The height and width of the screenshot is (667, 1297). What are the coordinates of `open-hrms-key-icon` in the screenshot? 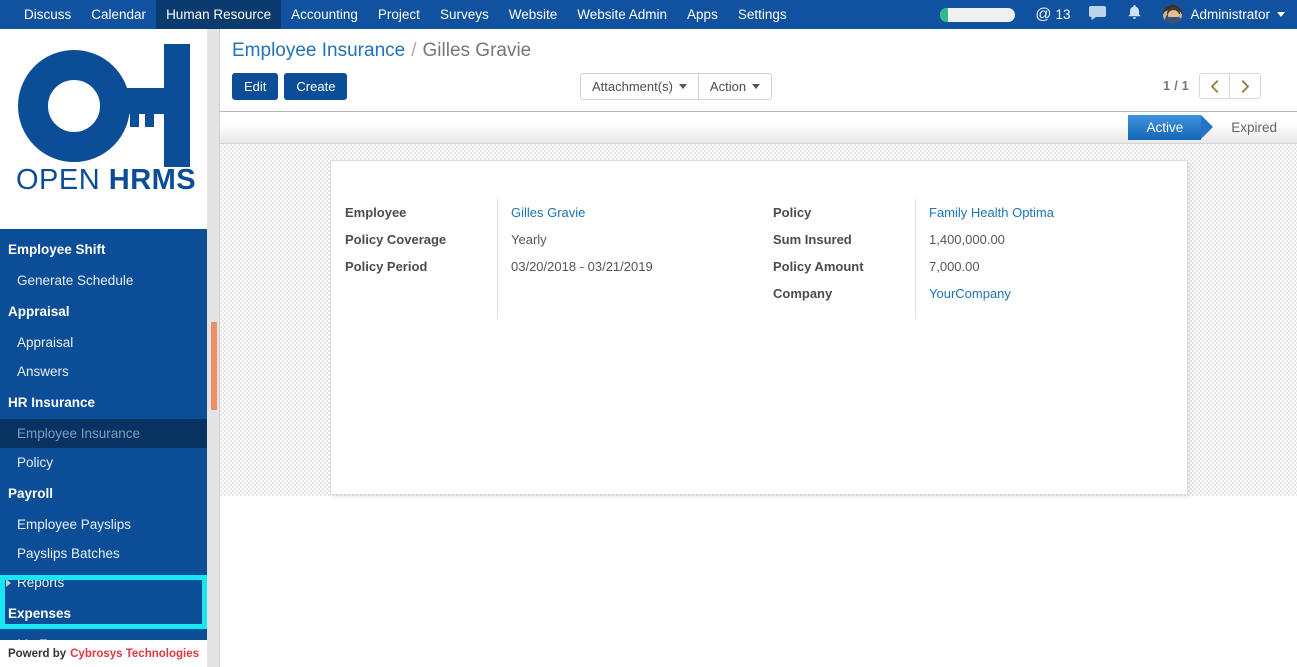 It's located at (104, 105).